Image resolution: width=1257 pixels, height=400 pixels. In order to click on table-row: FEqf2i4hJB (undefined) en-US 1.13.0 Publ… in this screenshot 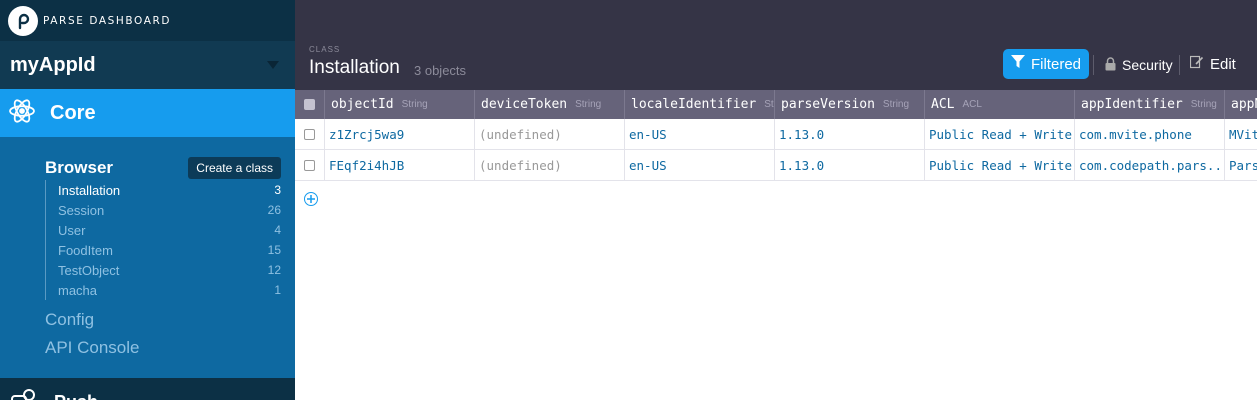, I will do `click(776, 165)`.